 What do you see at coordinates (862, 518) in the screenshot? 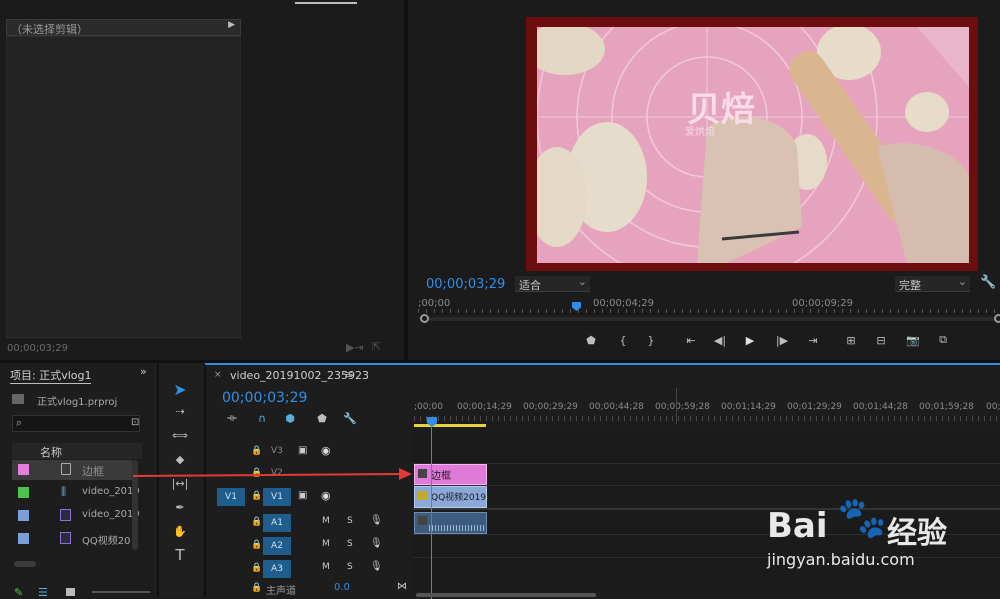
I see `paw-icon: 🐾` at bounding box center [862, 518].